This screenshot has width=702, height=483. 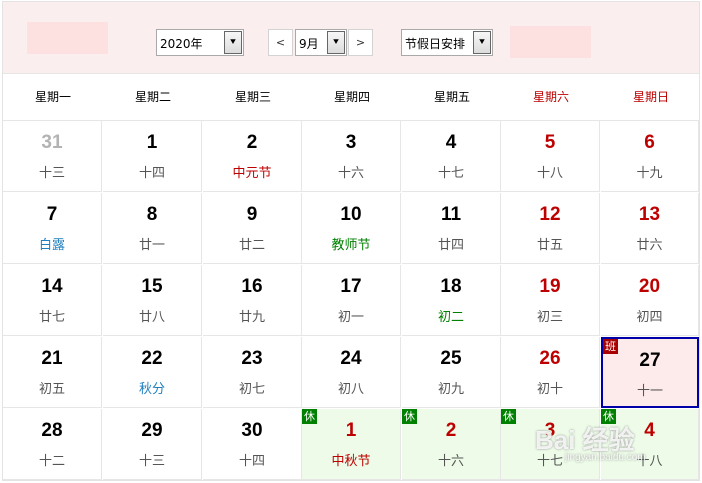 What do you see at coordinates (435, 44) in the screenshot?
I see `holiday-select-value: 节假日安排` at bounding box center [435, 44].